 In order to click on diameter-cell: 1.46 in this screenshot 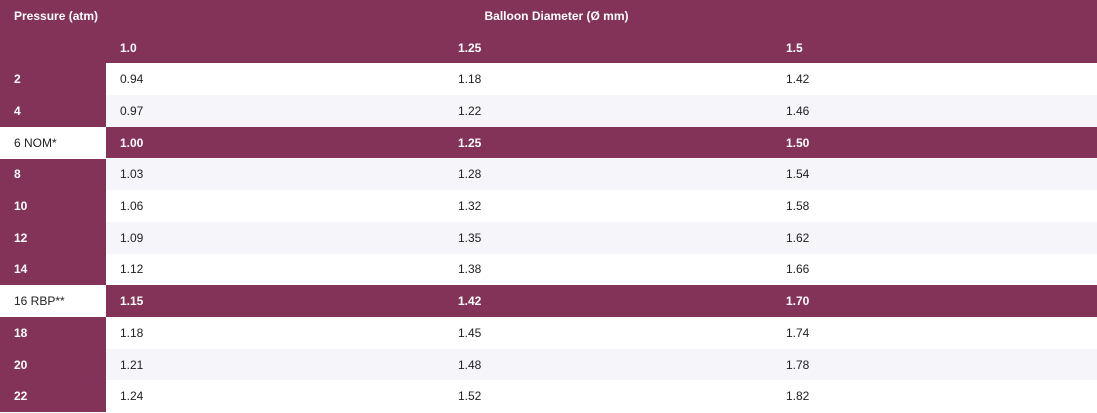, I will do `click(798, 110)`.